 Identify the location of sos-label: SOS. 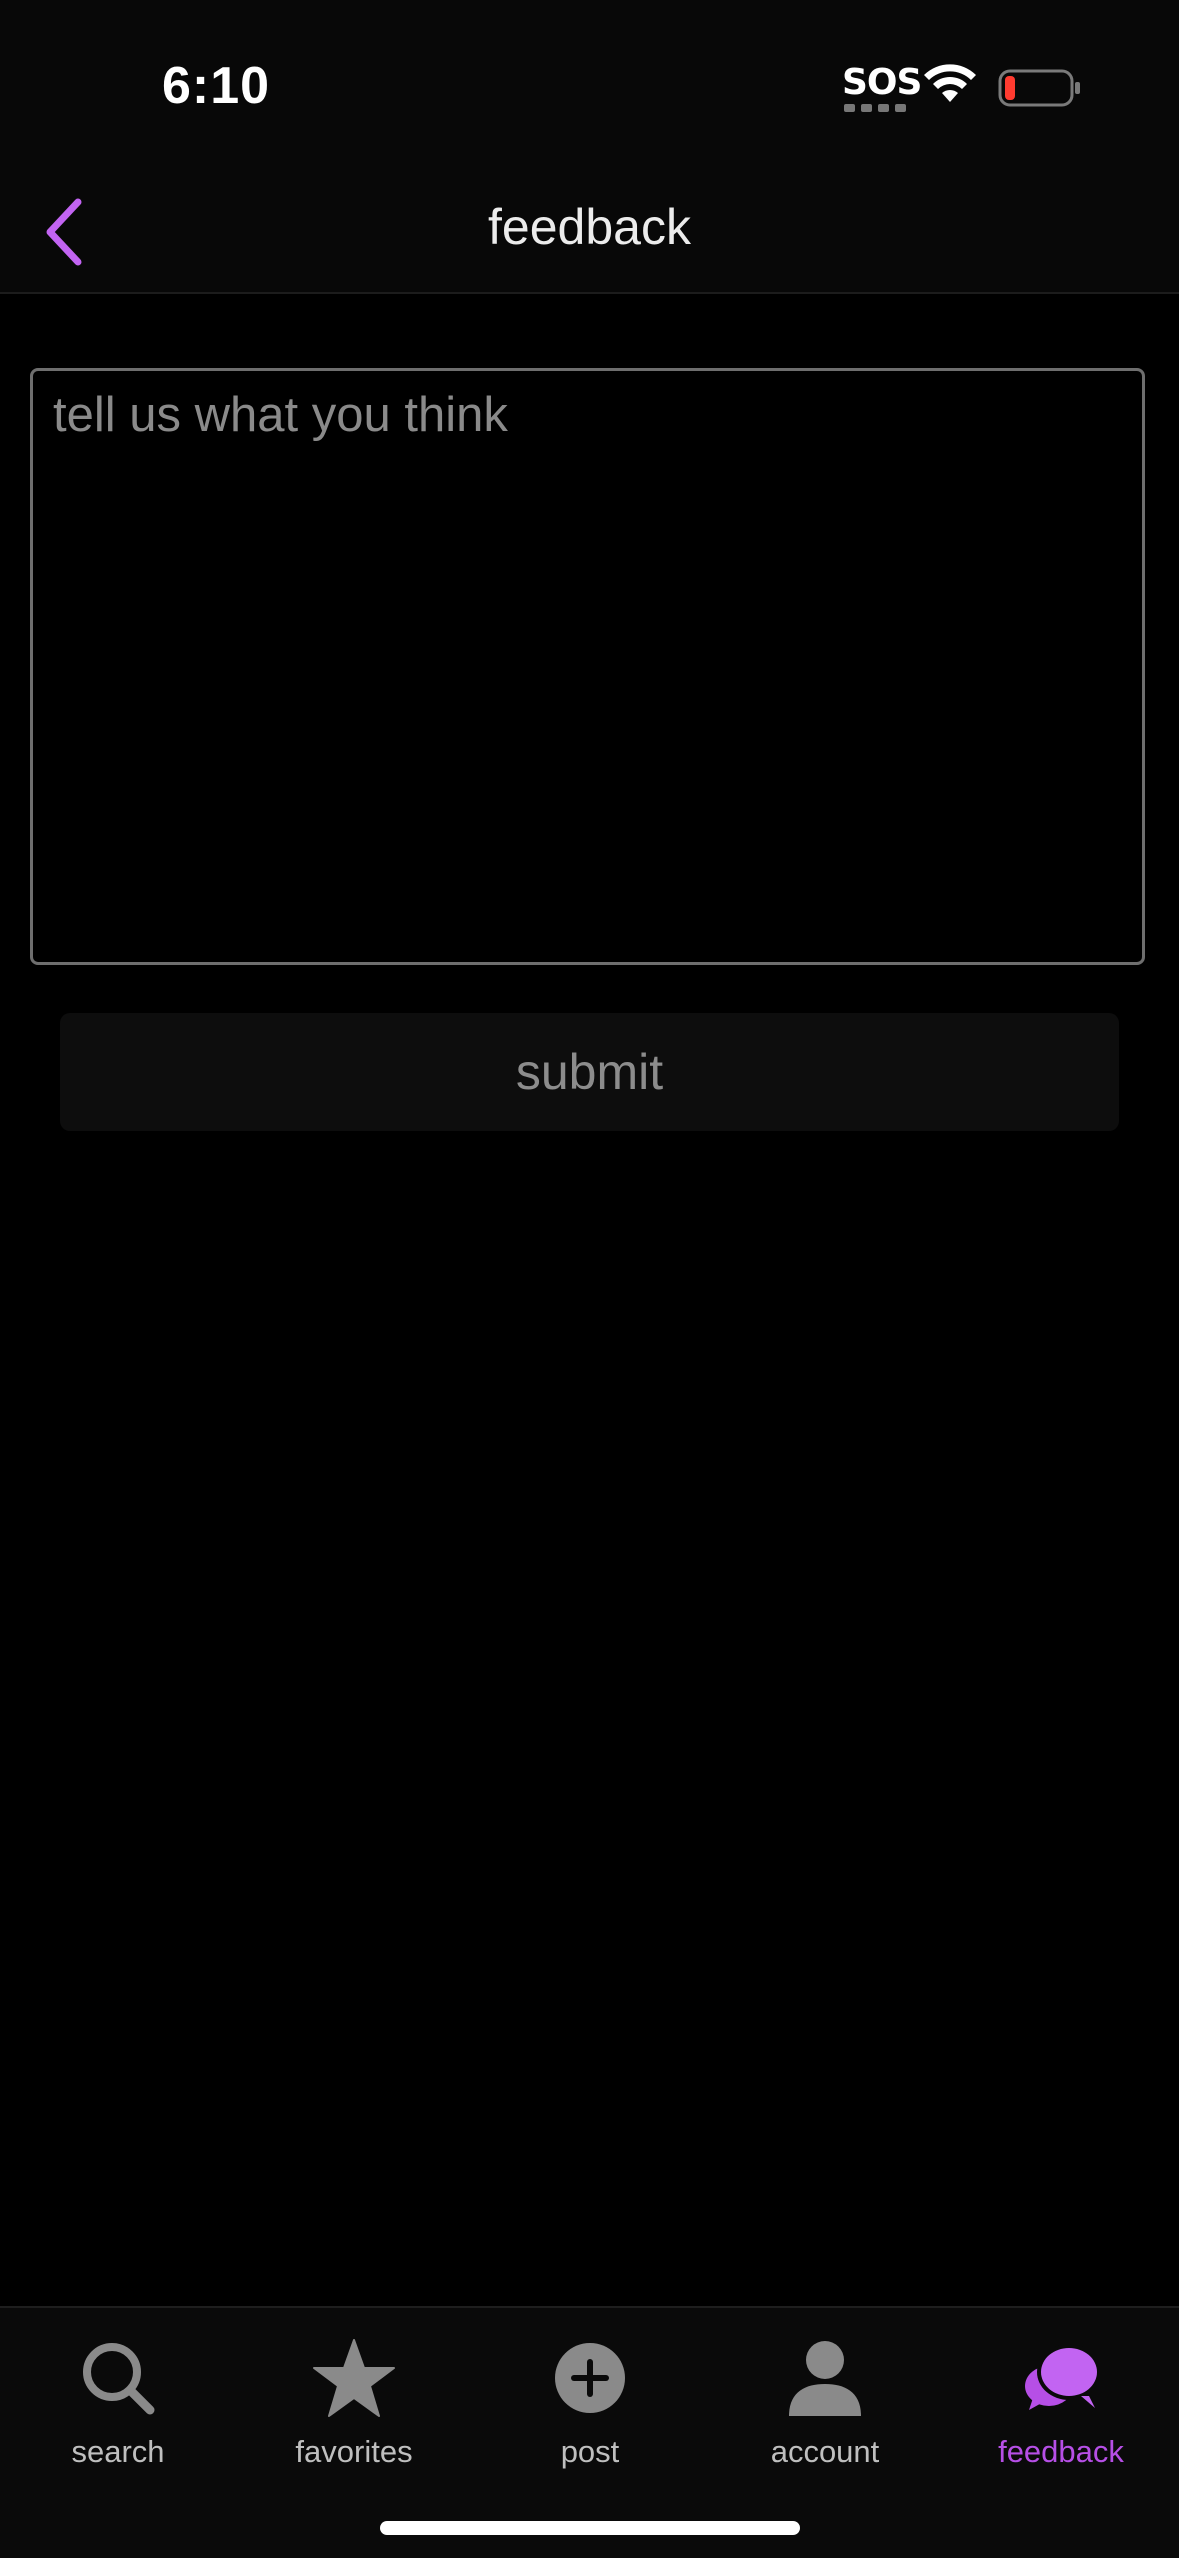
(882, 82).